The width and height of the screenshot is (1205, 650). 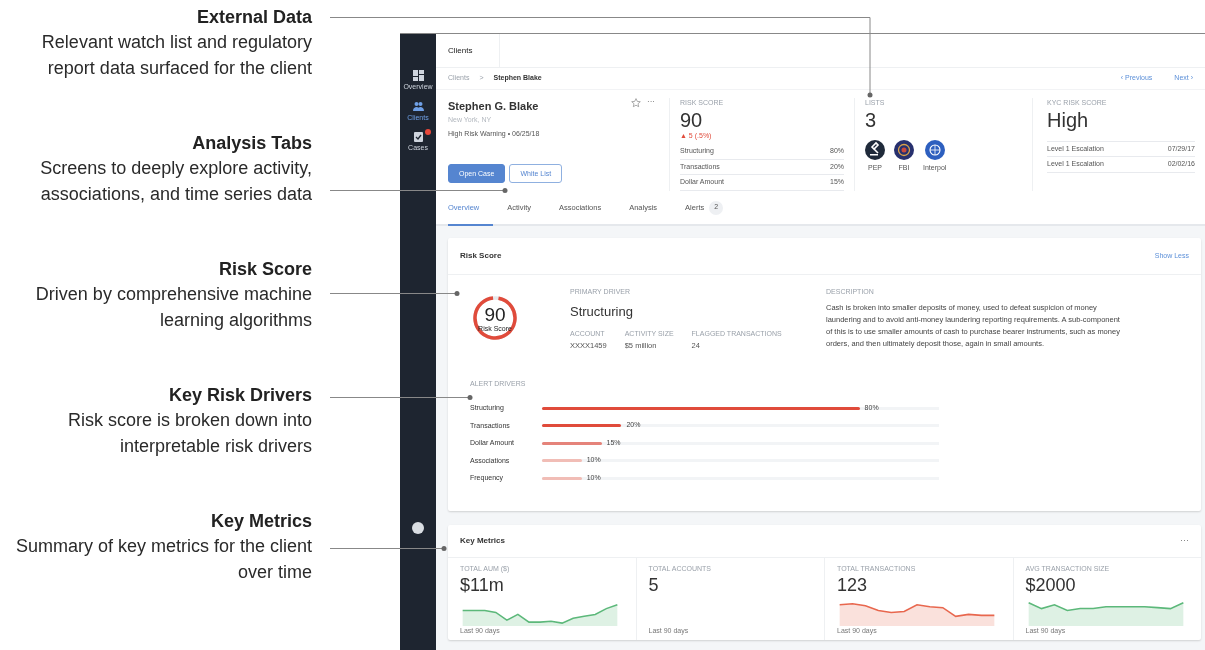 What do you see at coordinates (482, 541) in the screenshot?
I see `card-title: Key Metrics` at bounding box center [482, 541].